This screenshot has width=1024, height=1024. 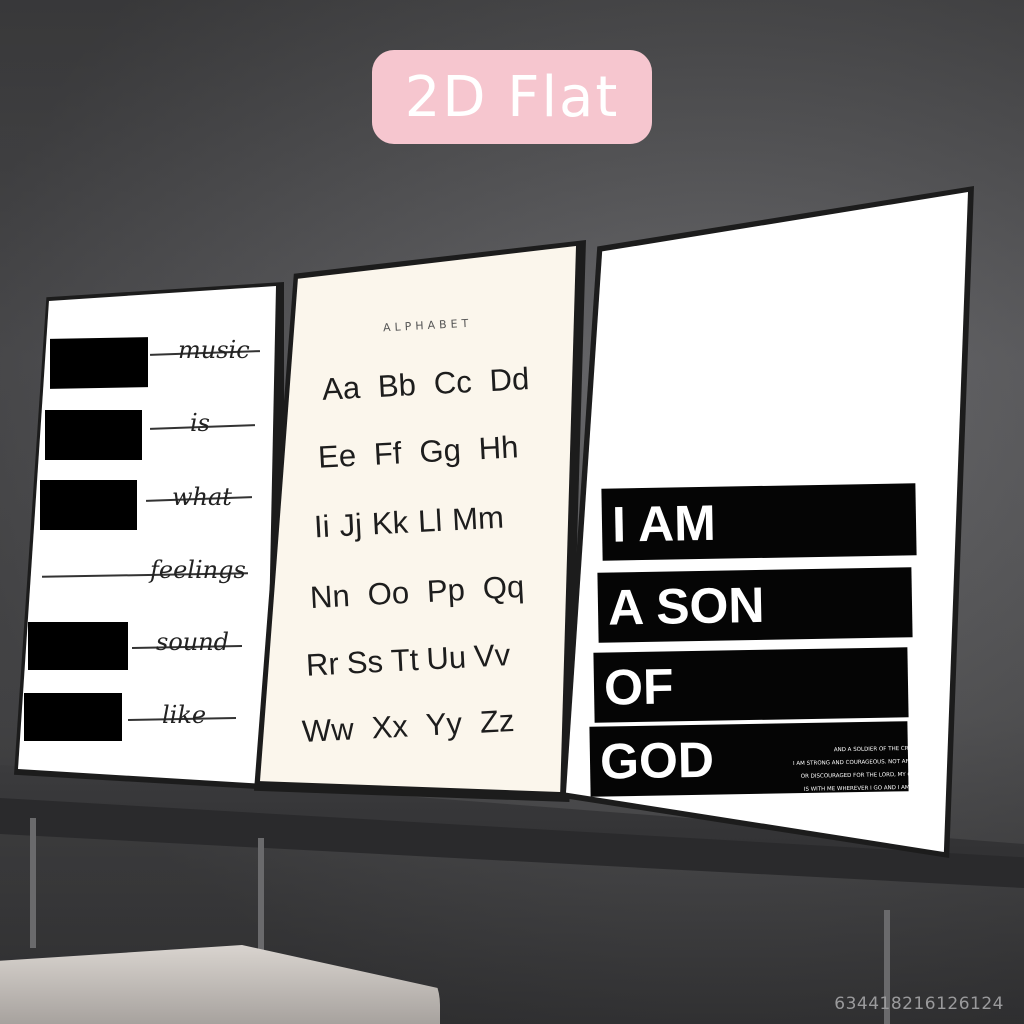 I want to click on verse-line: IS WITH ME WHEREVER I GO AND I AM HIS., so click(x=863, y=788).